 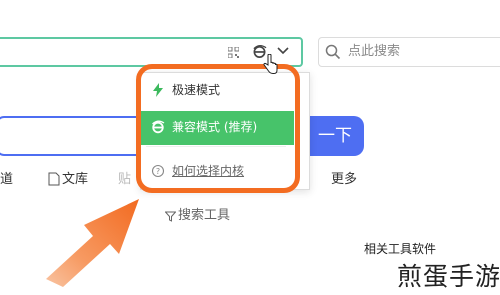 What do you see at coordinates (54, 179) in the screenshot?
I see `document-icon` at bounding box center [54, 179].